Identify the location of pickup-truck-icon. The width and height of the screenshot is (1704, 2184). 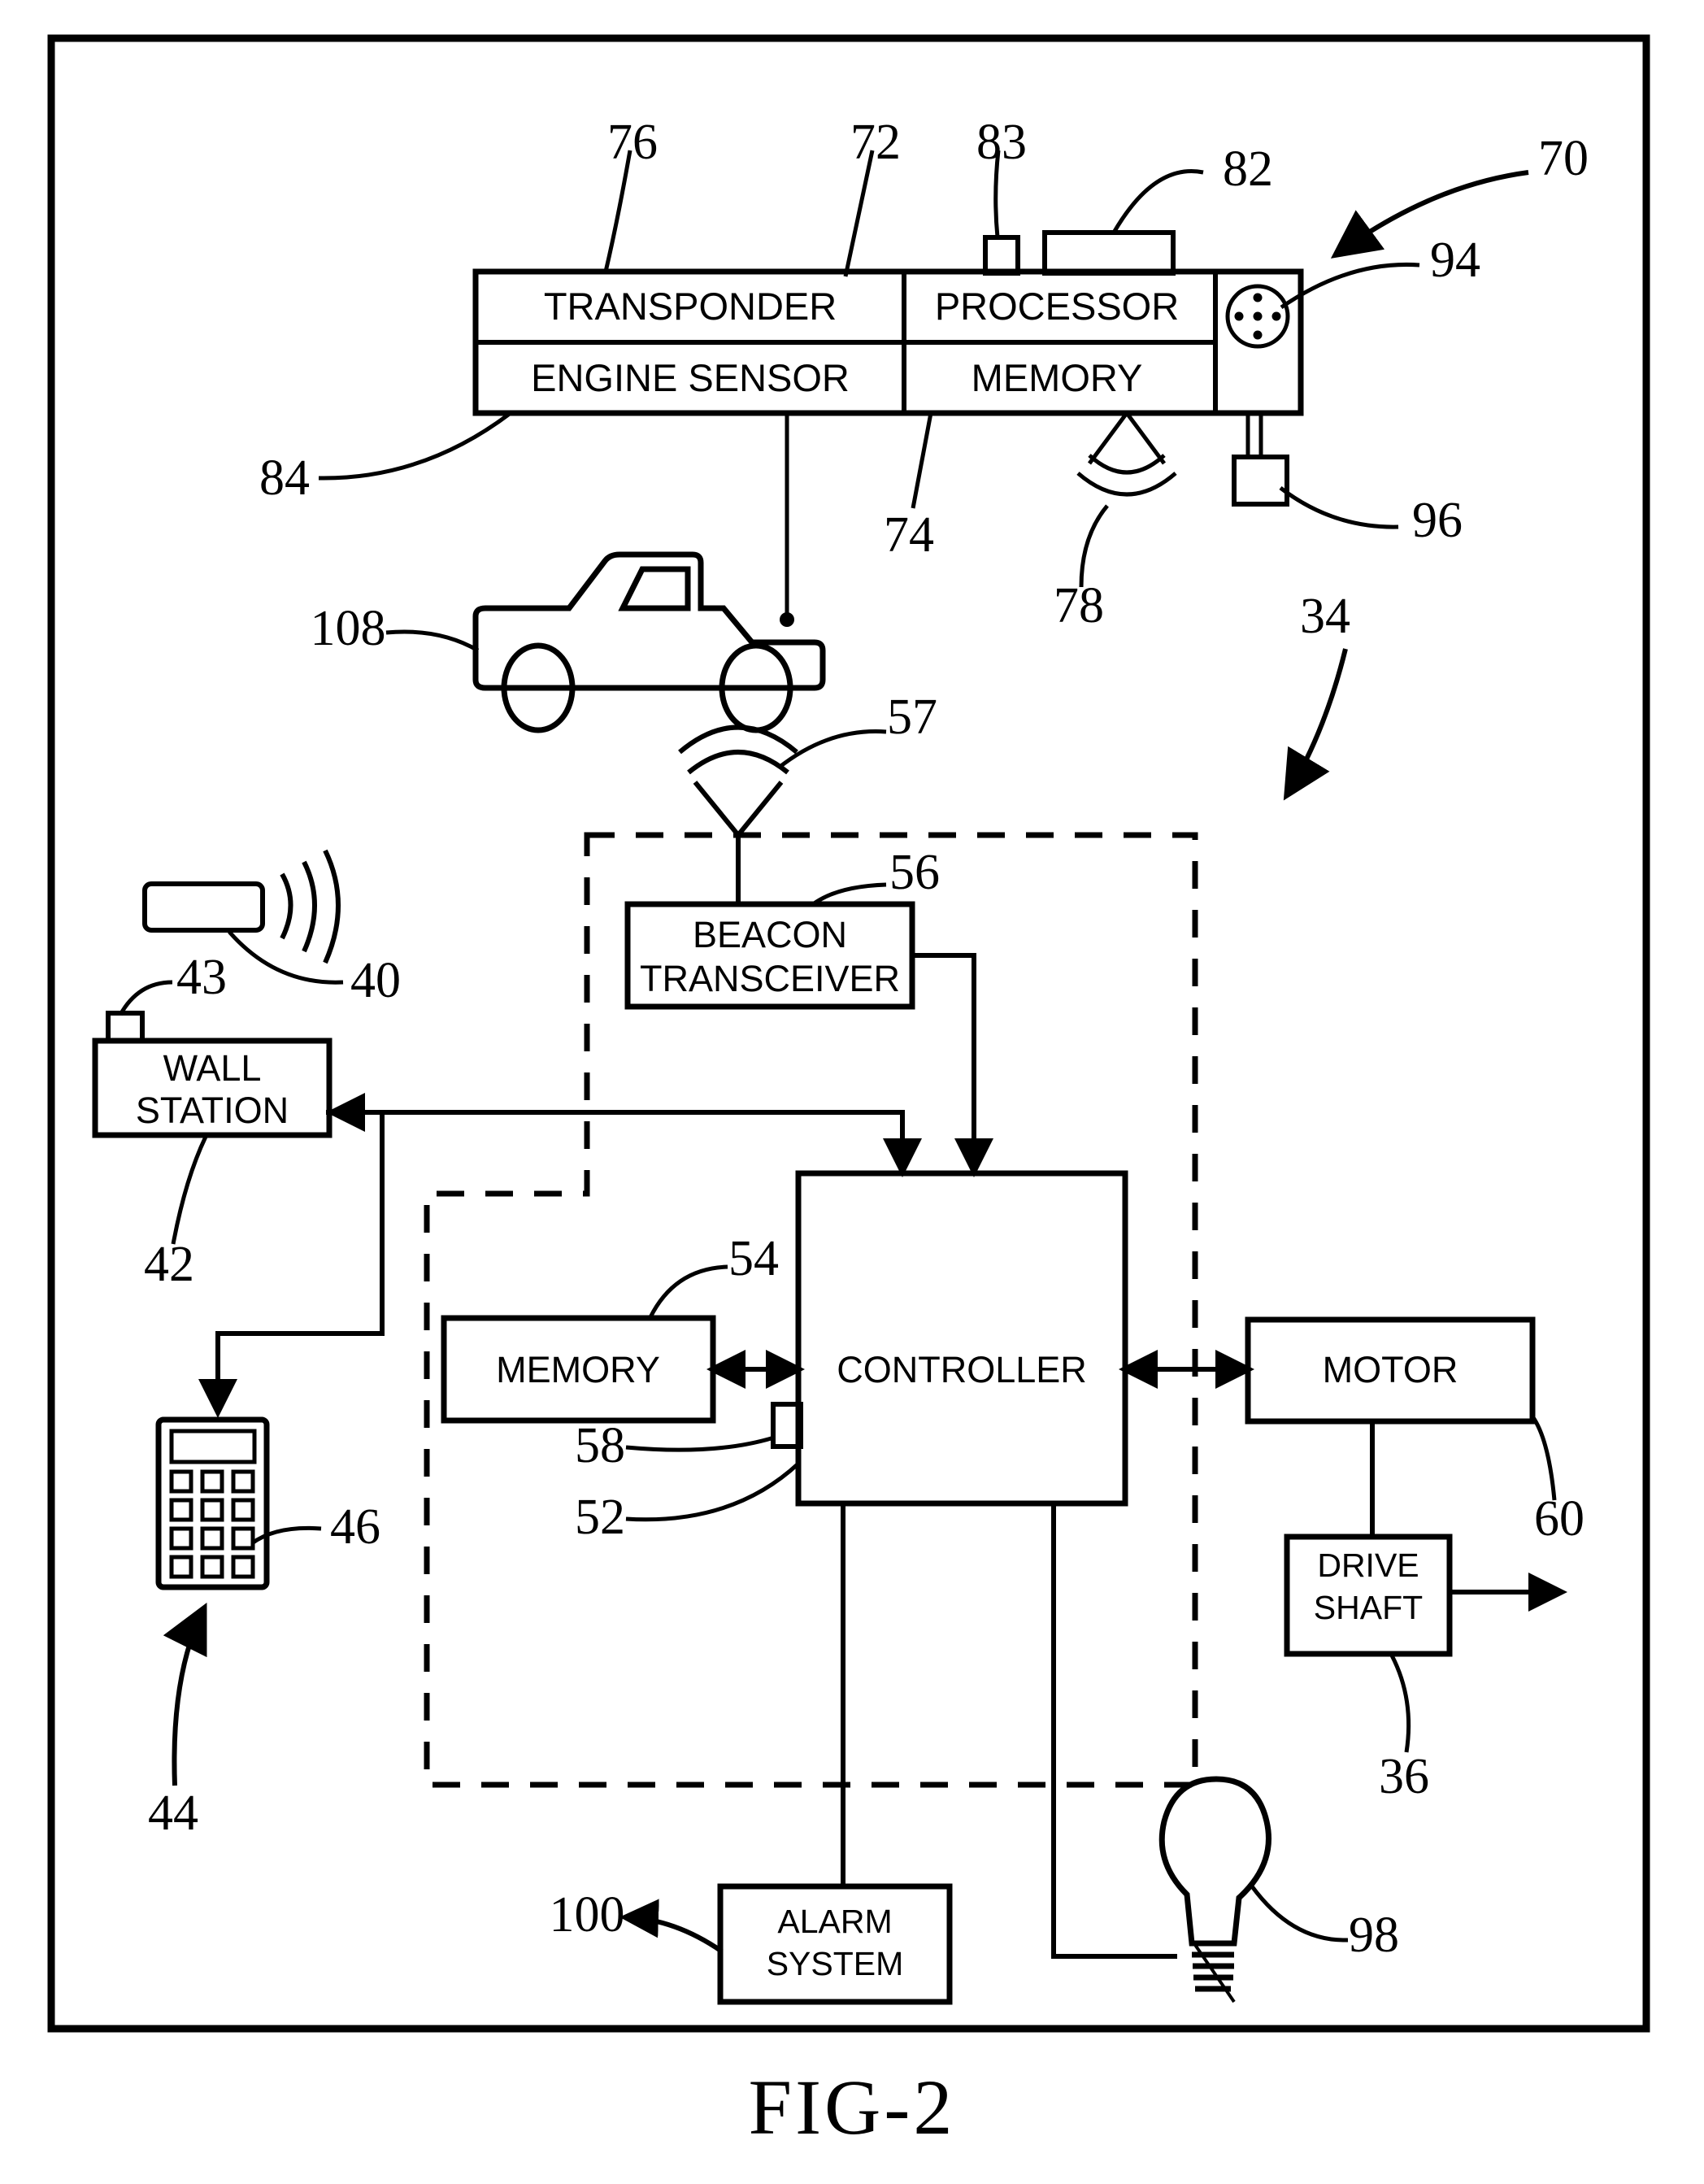
(649, 642).